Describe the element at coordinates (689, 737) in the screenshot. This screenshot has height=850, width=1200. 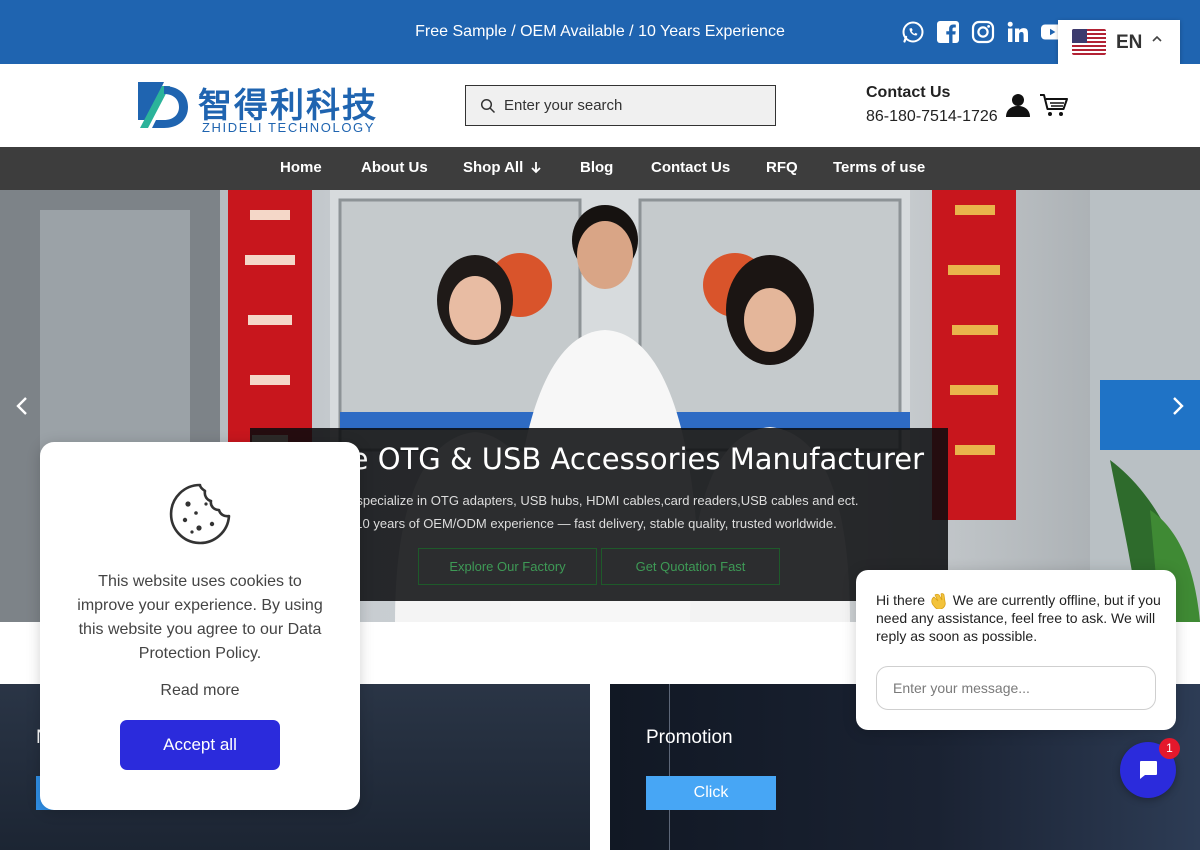
I see `promotion-title: Promotion` at that location.